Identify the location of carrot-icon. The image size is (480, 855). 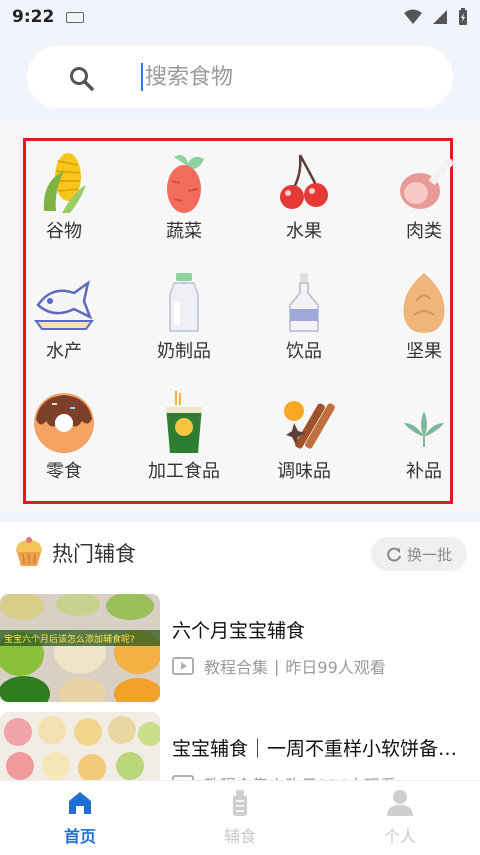
(185, 184).